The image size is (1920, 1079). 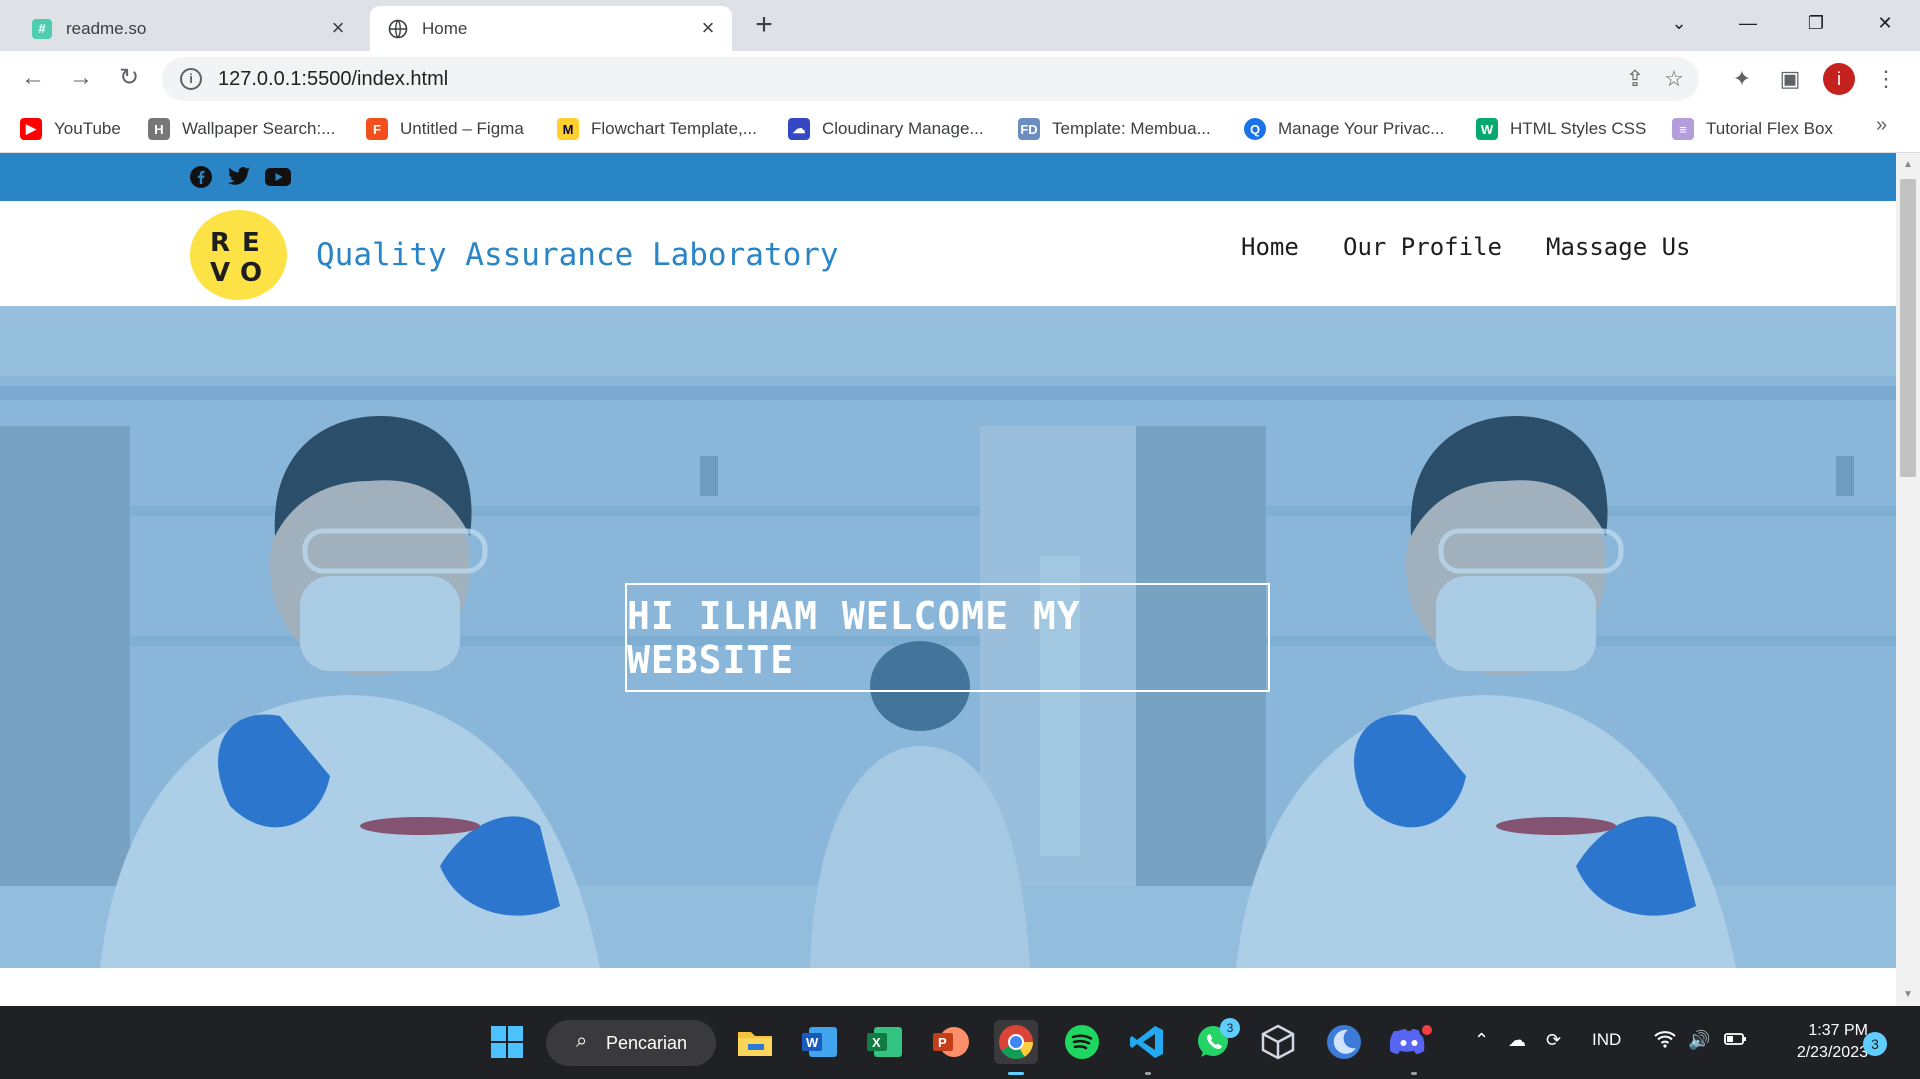 I want to click on logo-letter: R, so click(x=220, y=243).